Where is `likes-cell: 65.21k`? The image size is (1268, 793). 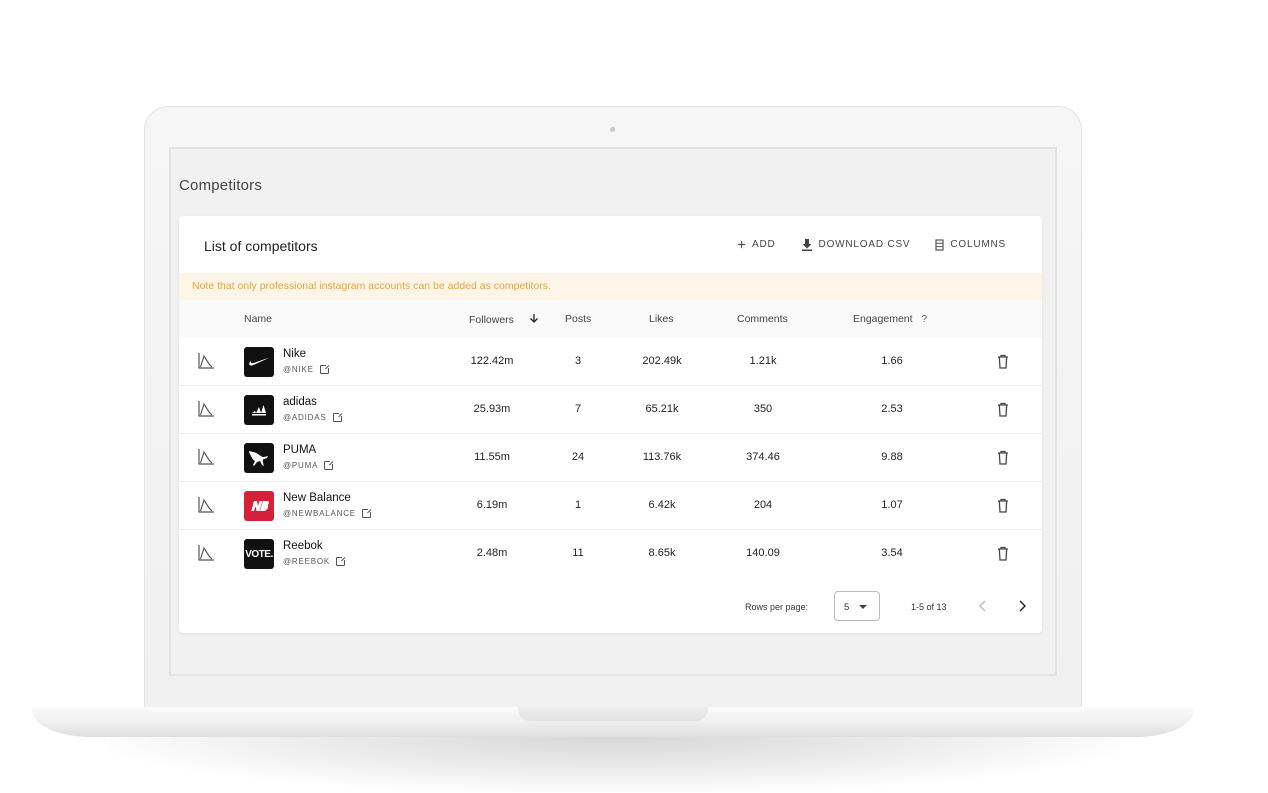 likes-cell: 65.21k is located at coordinates (662, 409).